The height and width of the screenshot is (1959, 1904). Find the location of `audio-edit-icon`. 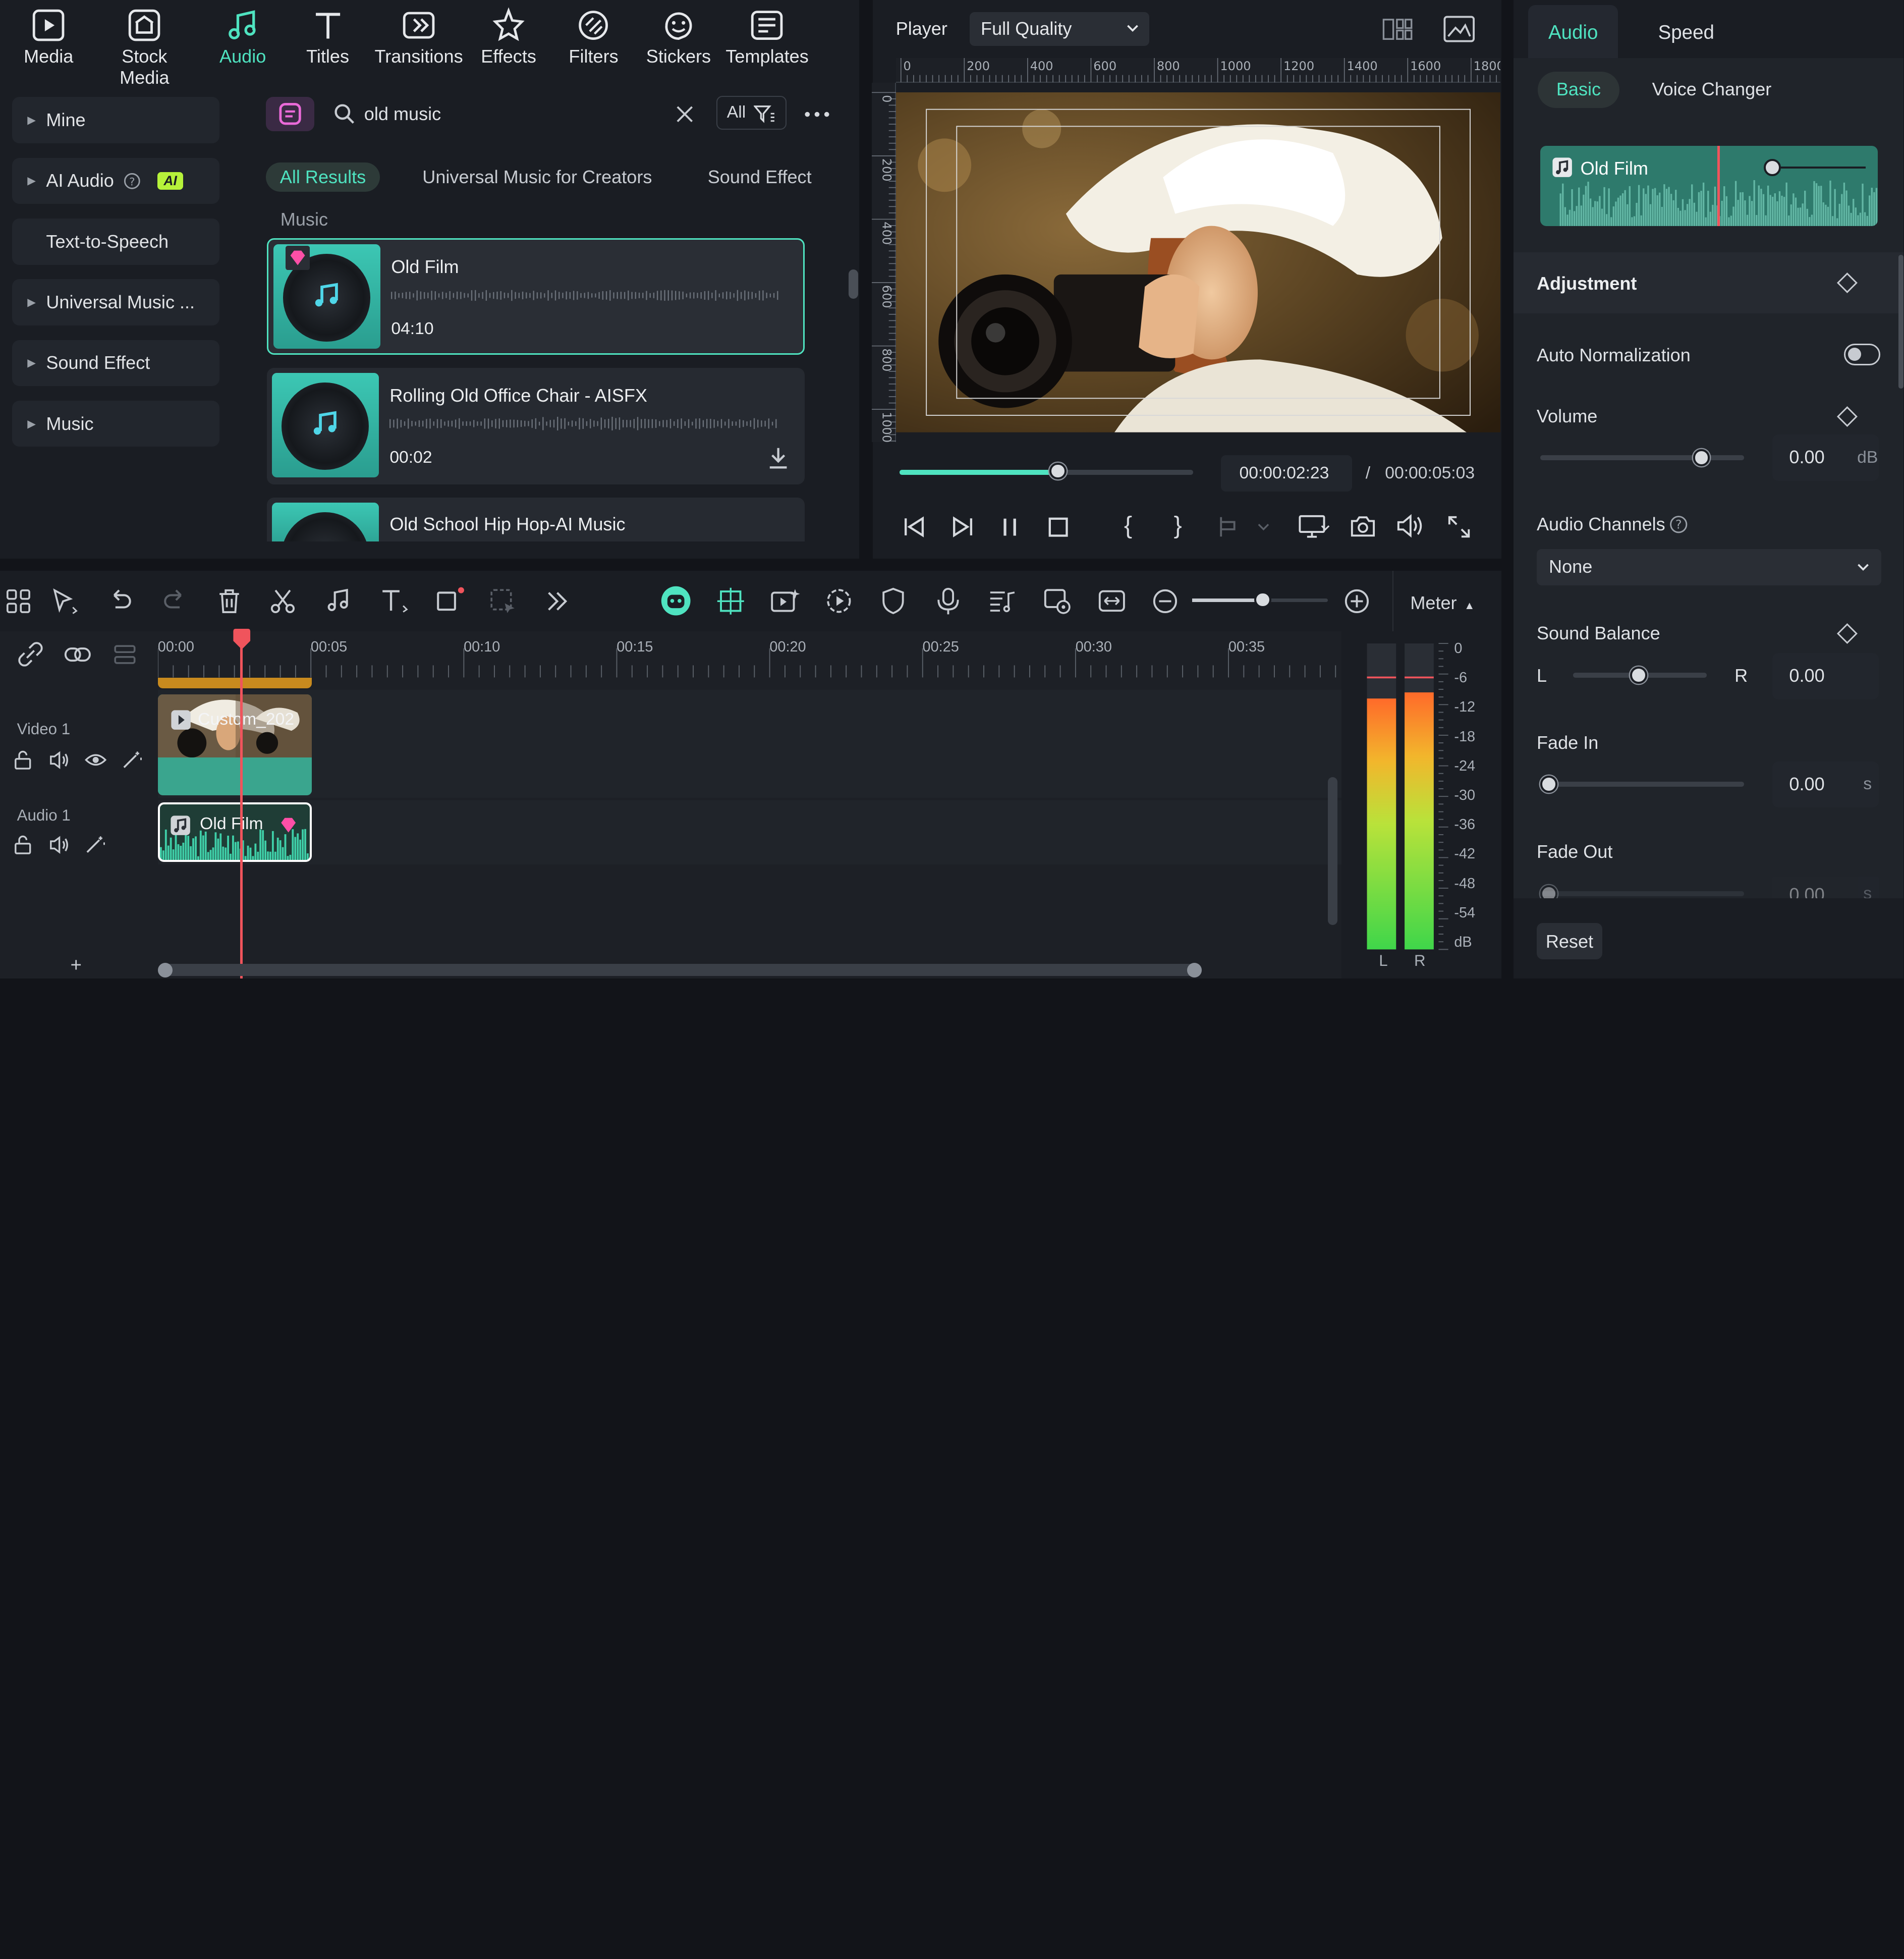

audio-edit-icon is located at coordinates (338, 601).